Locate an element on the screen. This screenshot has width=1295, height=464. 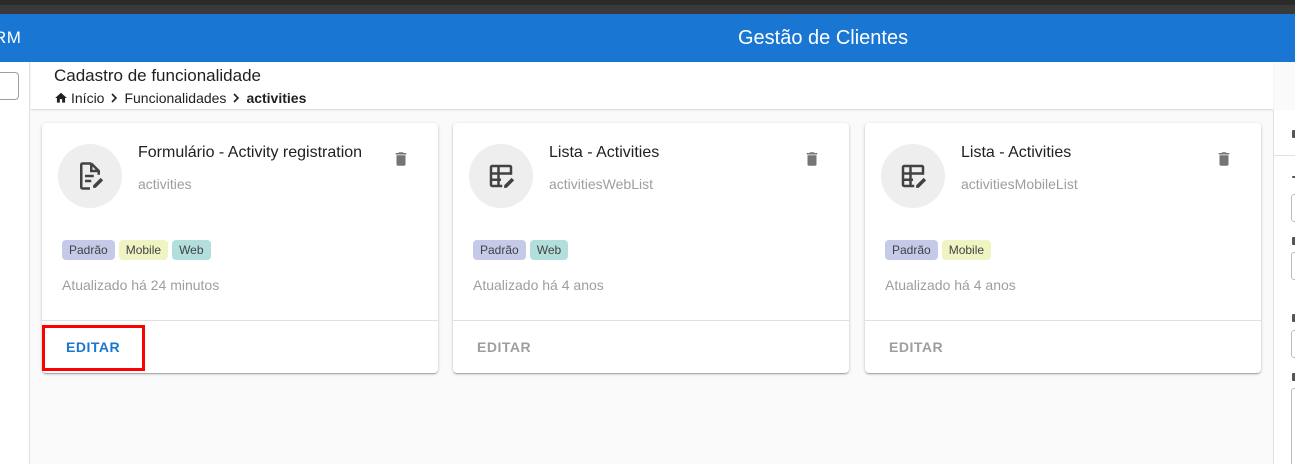
card-tags: Padrão Web is located at coordinates (521, 250).